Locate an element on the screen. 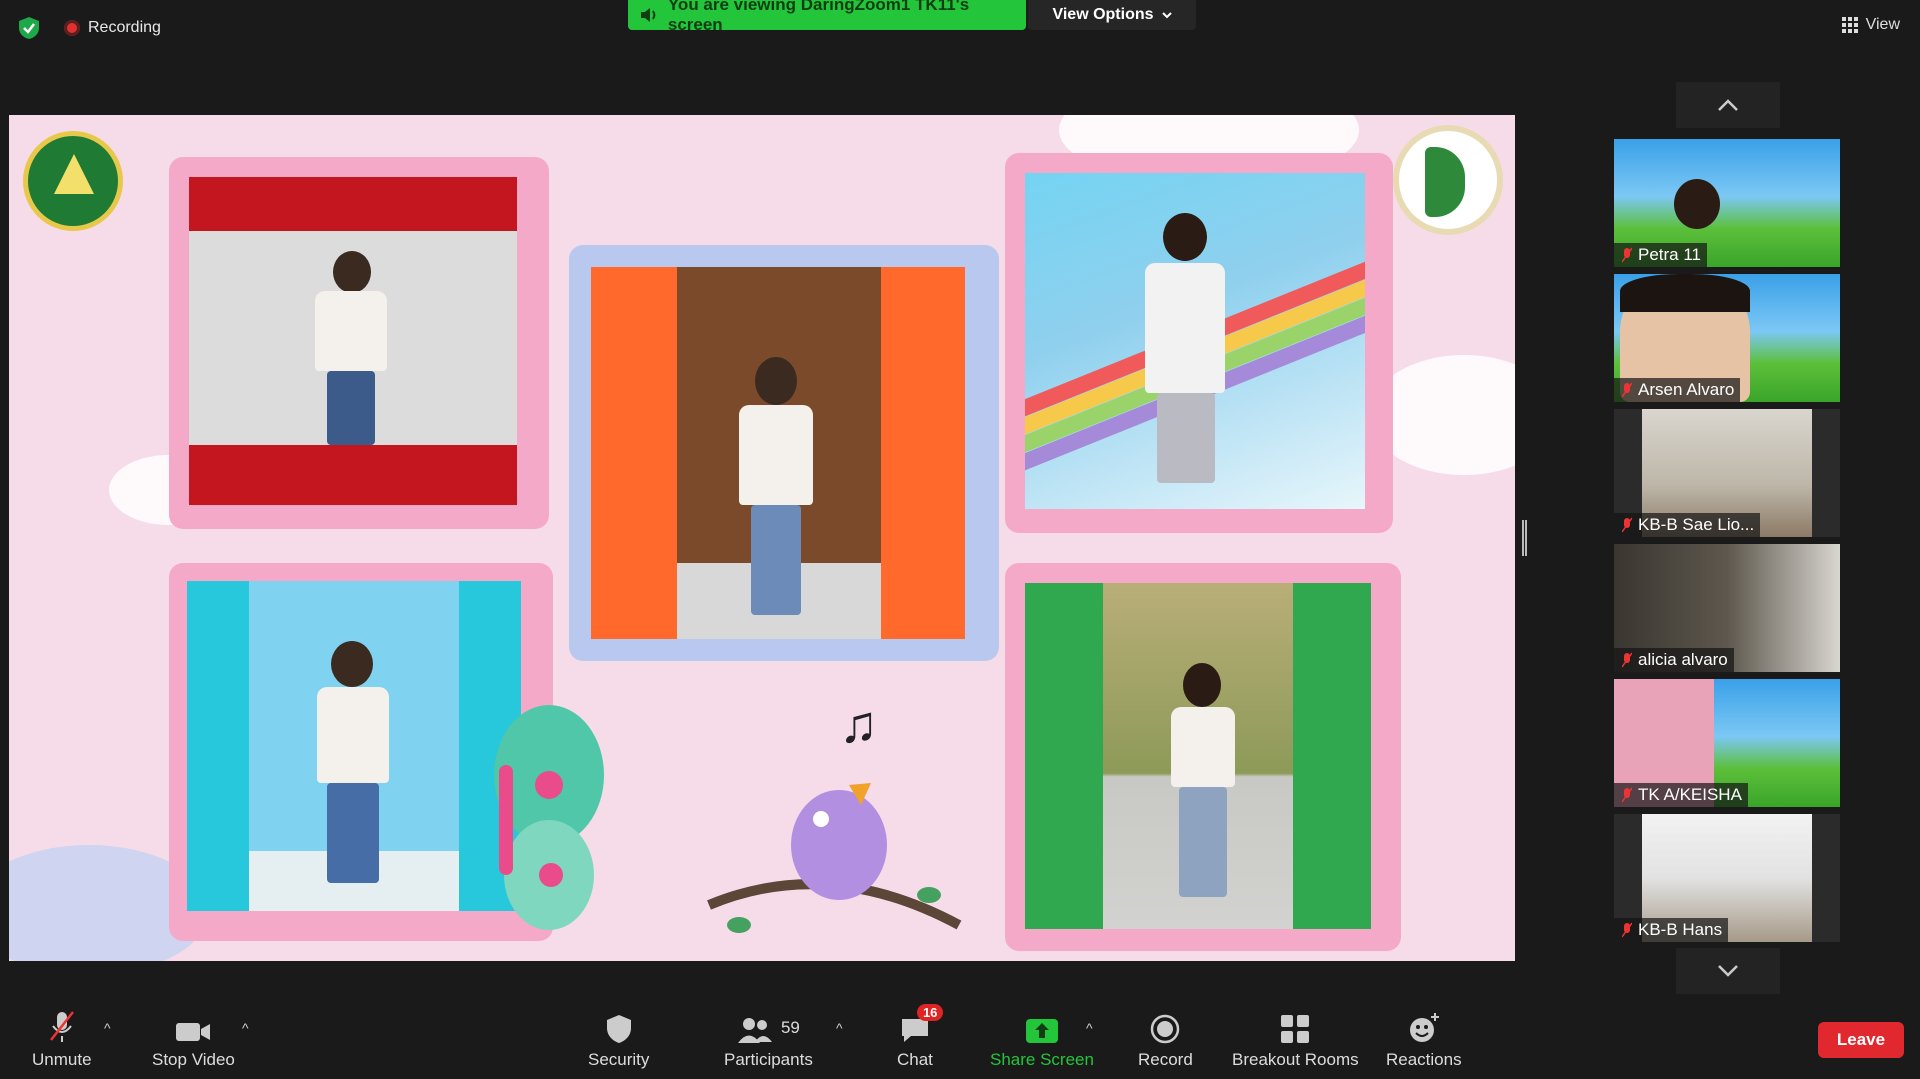 Image resolution: width=1920 pixels, height=1079 pixels. participants-options-caret: ^ is located at coordinates (839, 1028).